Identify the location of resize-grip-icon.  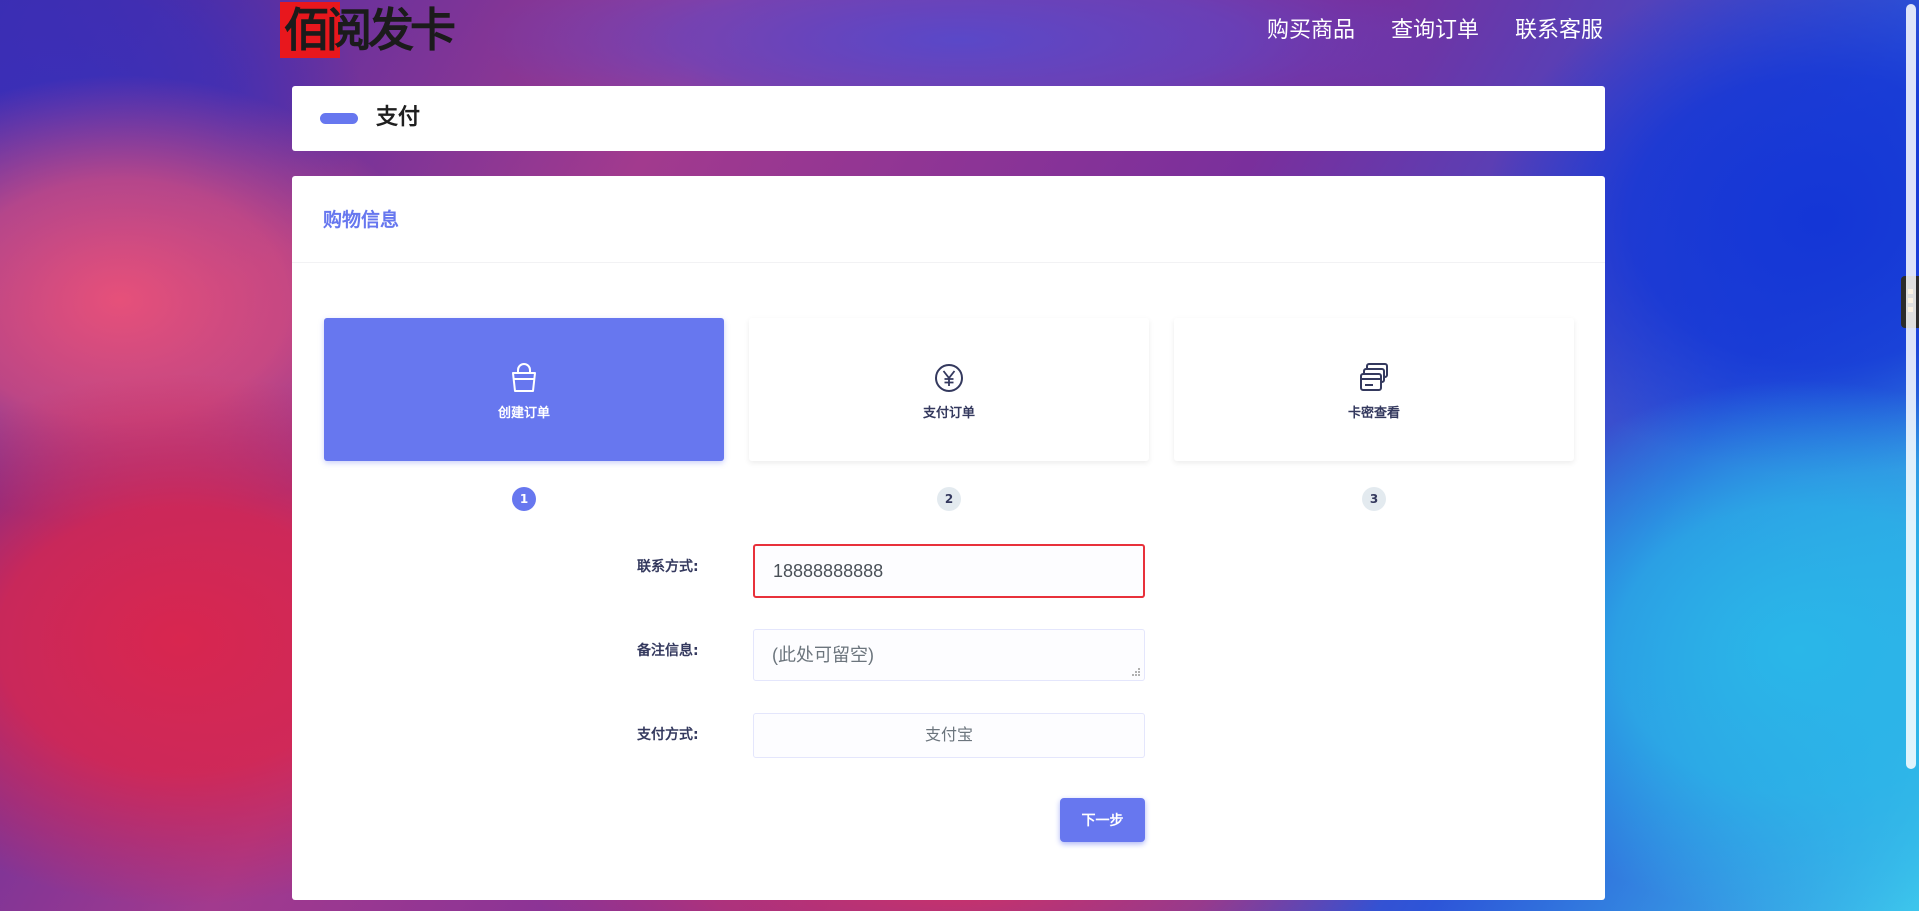
(1136, 672).